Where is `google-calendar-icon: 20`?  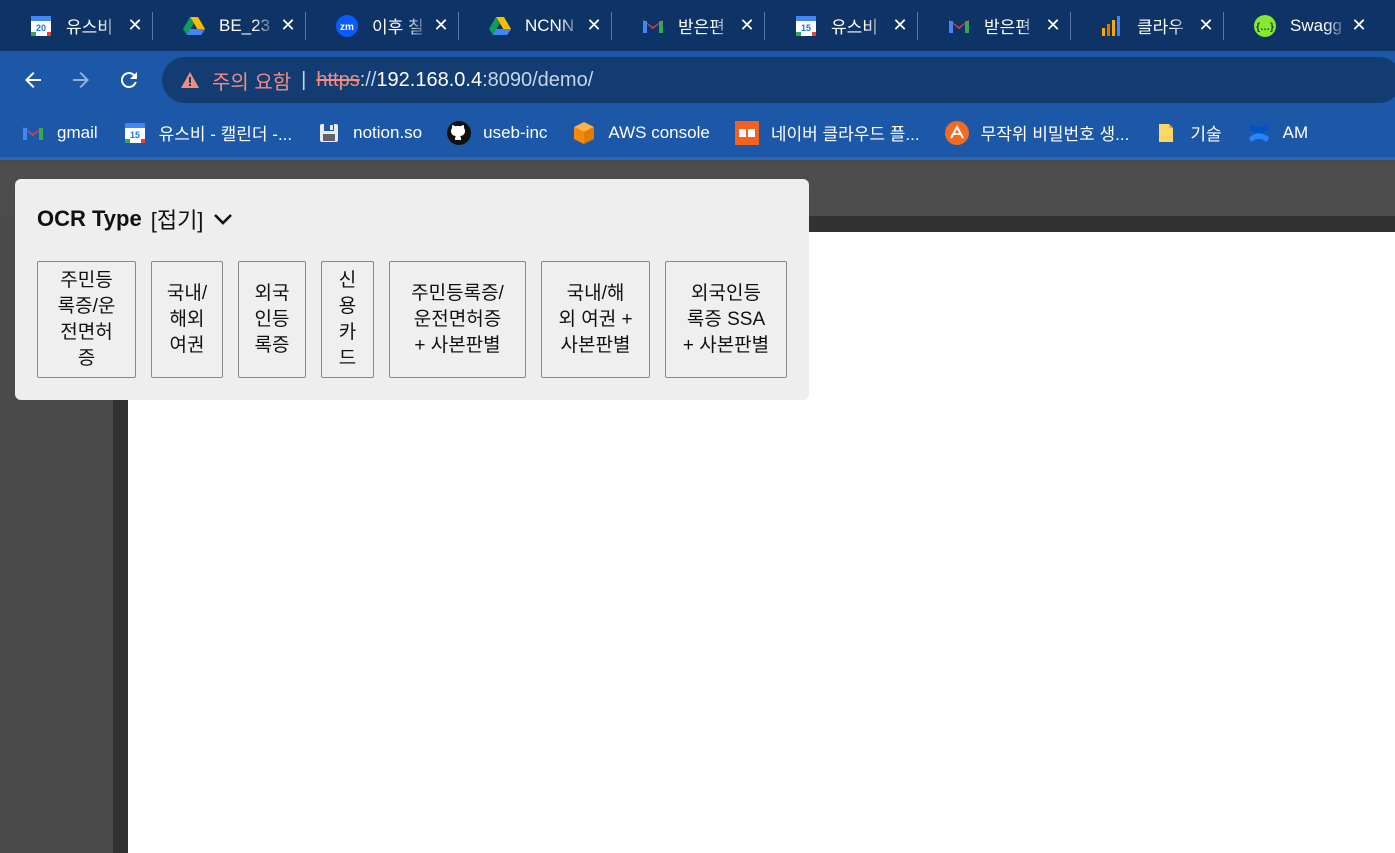 google-calendar-icon: 20 is located at coordinates (41, 26).